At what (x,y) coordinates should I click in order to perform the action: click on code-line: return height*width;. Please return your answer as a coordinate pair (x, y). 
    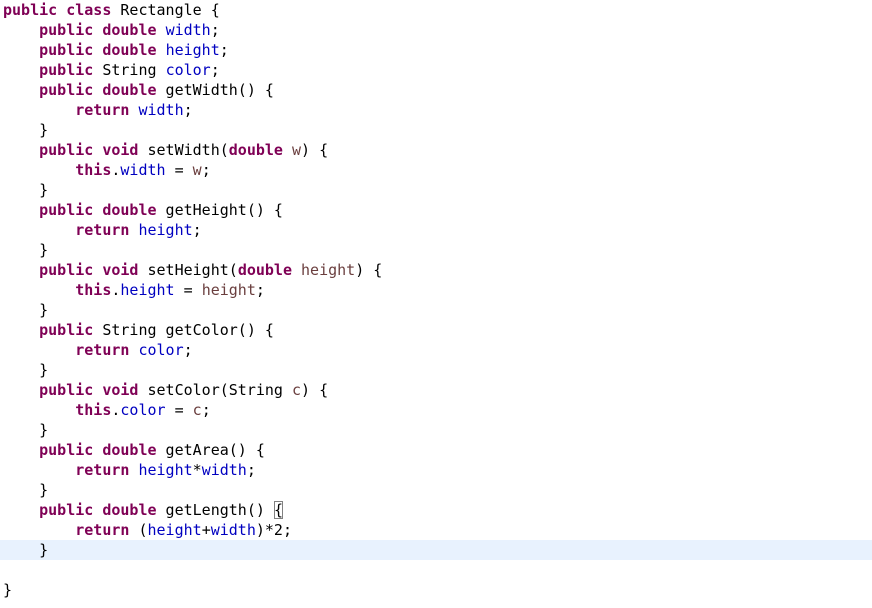
    Looking at the image, I should click on (436, 470).